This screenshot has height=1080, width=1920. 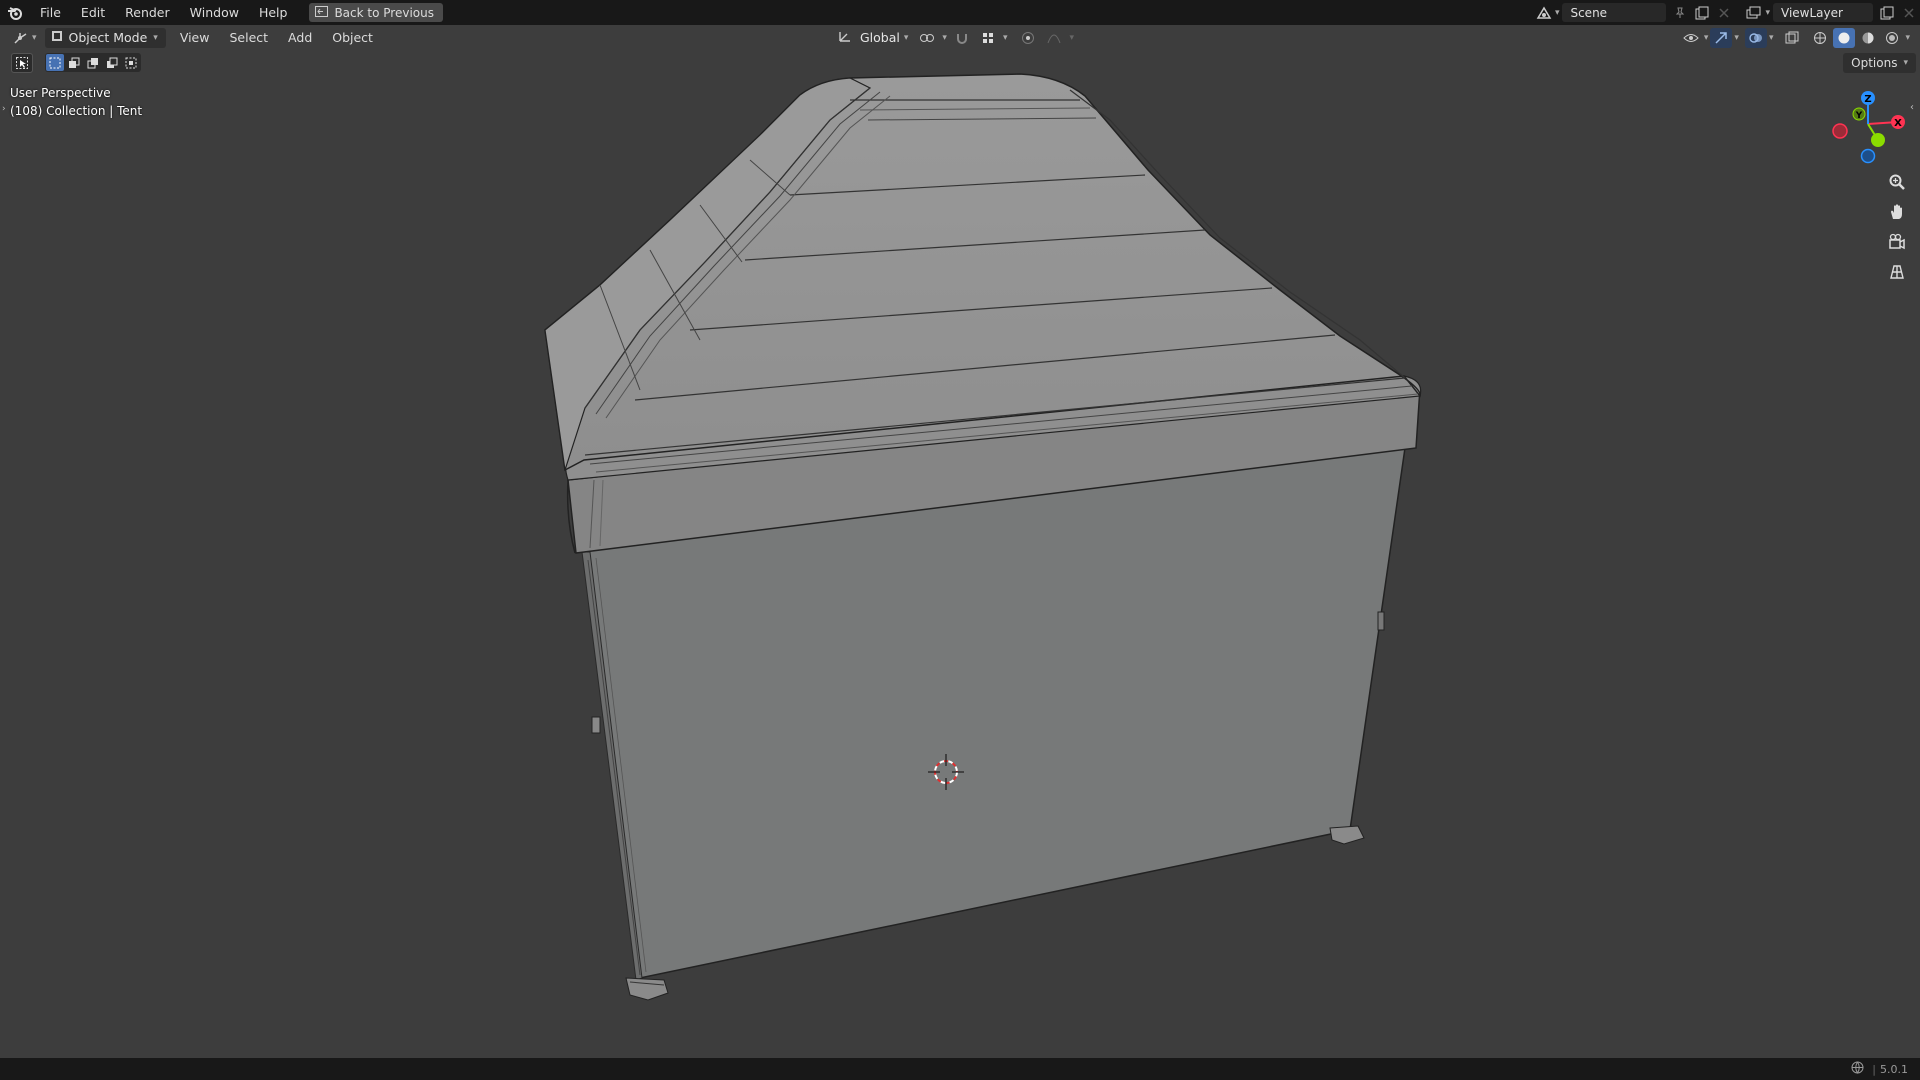 What do you see at coordinates (15, 12) in the screenshot?
I see `blender-logo-icon` at bounding box center [15, 12].